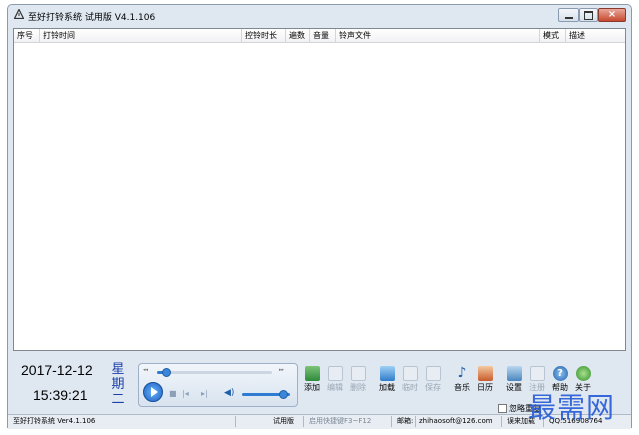 This screenshot has height=435, width=639. I want to click on weekday-label: 星期二, so click(118, 384).